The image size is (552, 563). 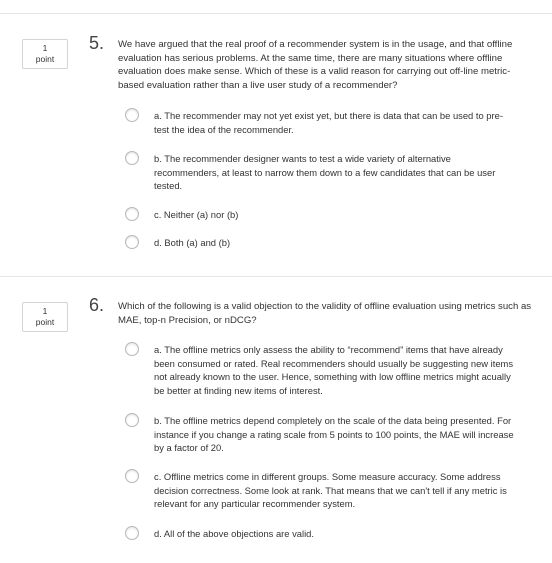 I want to click on points-box: 1 point, so click(x=45, y=317).